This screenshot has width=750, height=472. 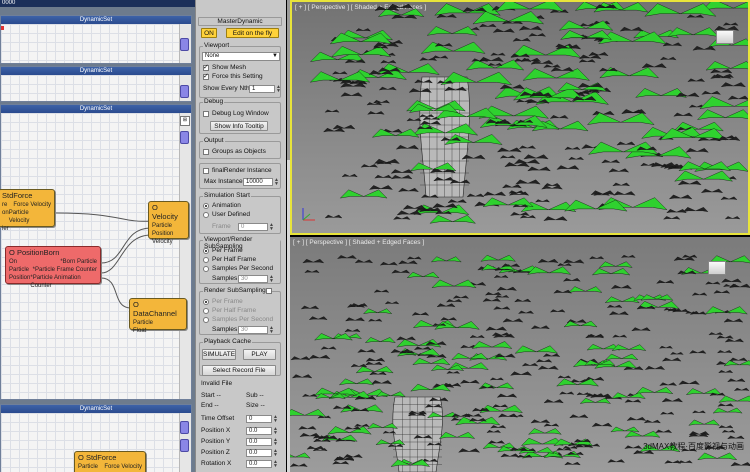 What do you see at coordinates (143, 323) in the screenshot?
I see `port-label: Particle` at bounding box center [143, 323].